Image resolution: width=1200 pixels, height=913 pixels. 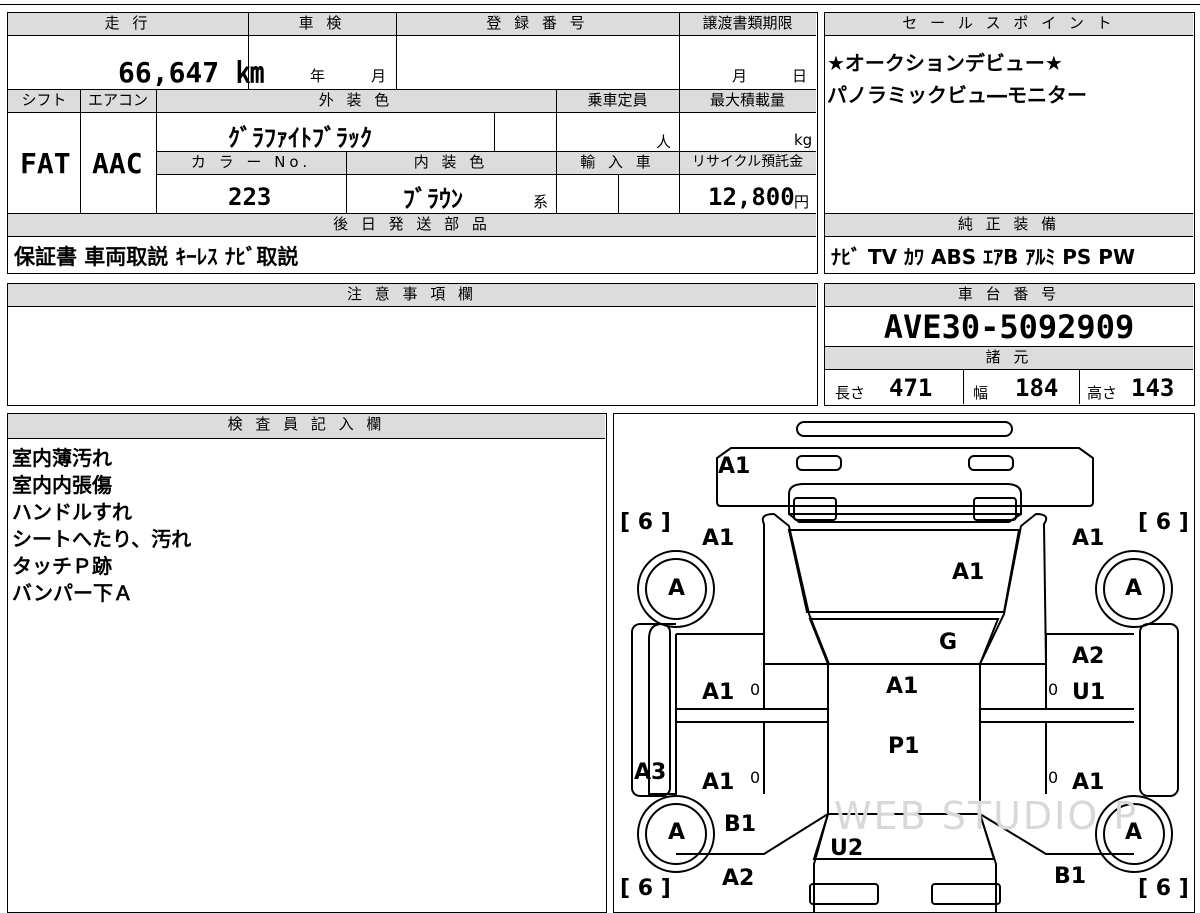 I want to click on recycle-fee-unit: 円, so click(x=802, y=202).